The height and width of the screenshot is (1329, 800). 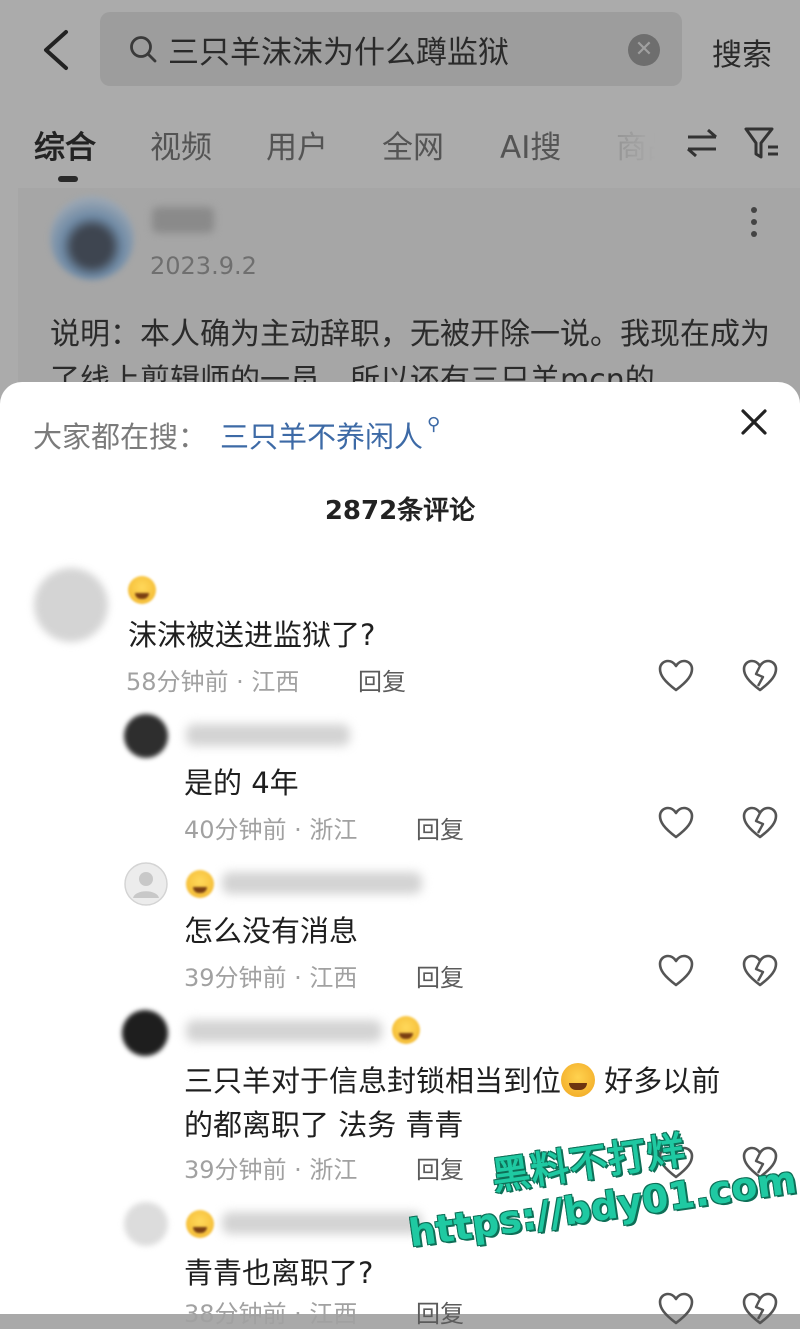 What do you see at coordinates (413, 144) in the screenshot?
I see `tab-web: 全网` at bounding box center [413, 144].